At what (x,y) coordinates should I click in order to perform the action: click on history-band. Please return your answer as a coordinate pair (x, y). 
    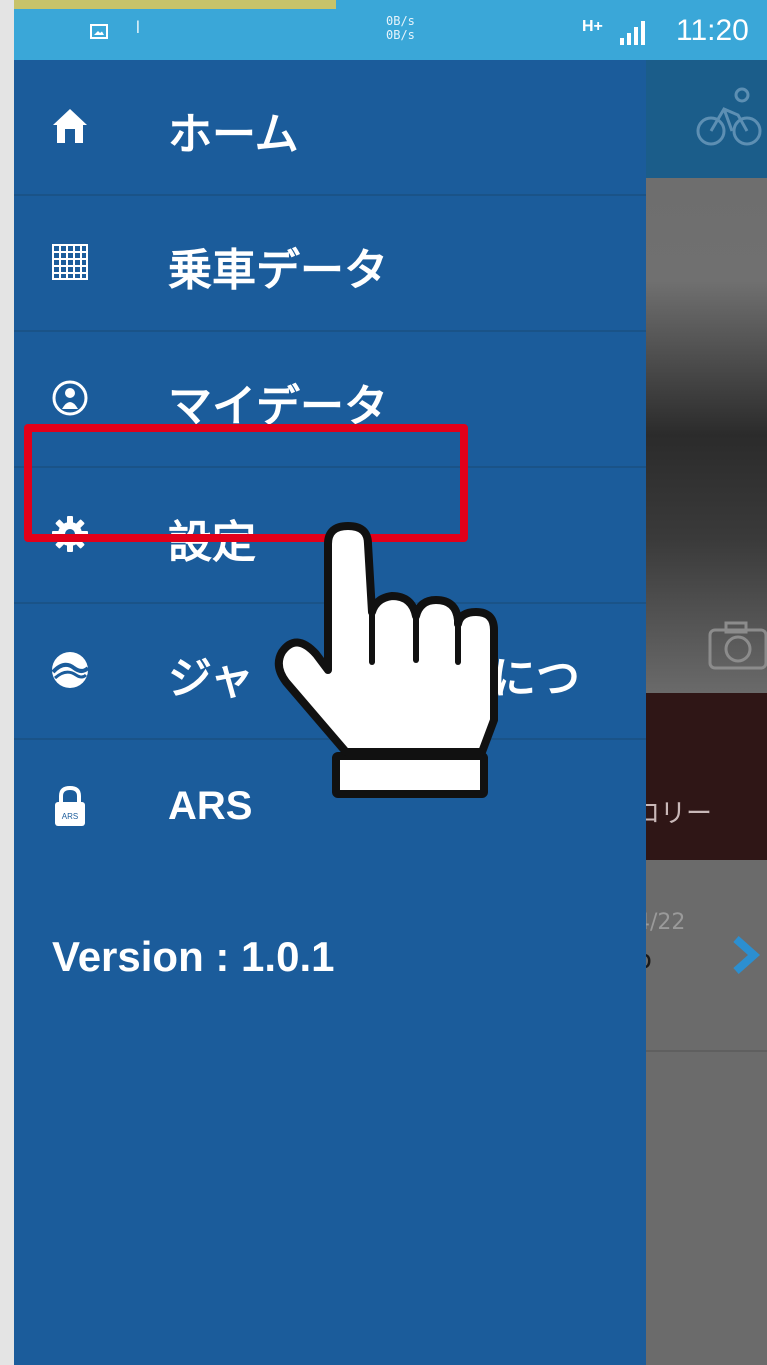
    Looking at the image, I should click on (705, 776).